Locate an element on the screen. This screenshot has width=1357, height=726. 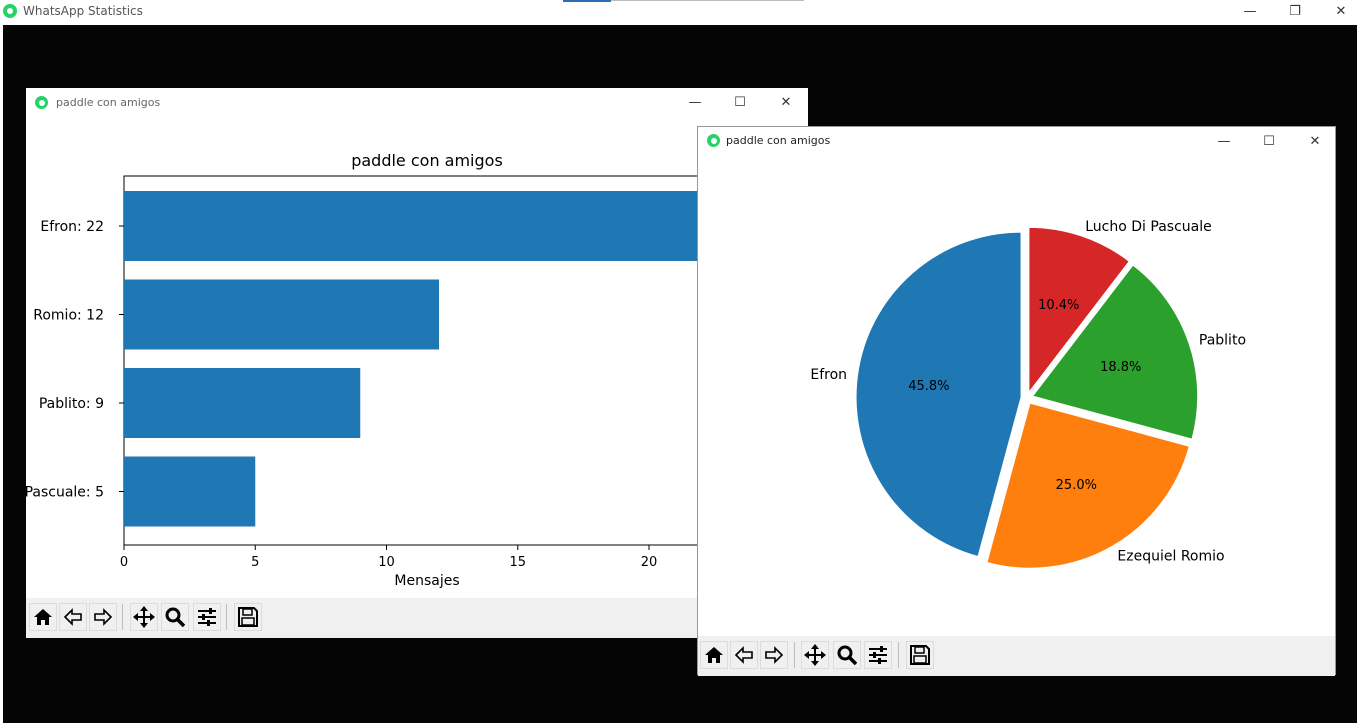
bar-minimize-button: — is located at coordinates (695, 102).